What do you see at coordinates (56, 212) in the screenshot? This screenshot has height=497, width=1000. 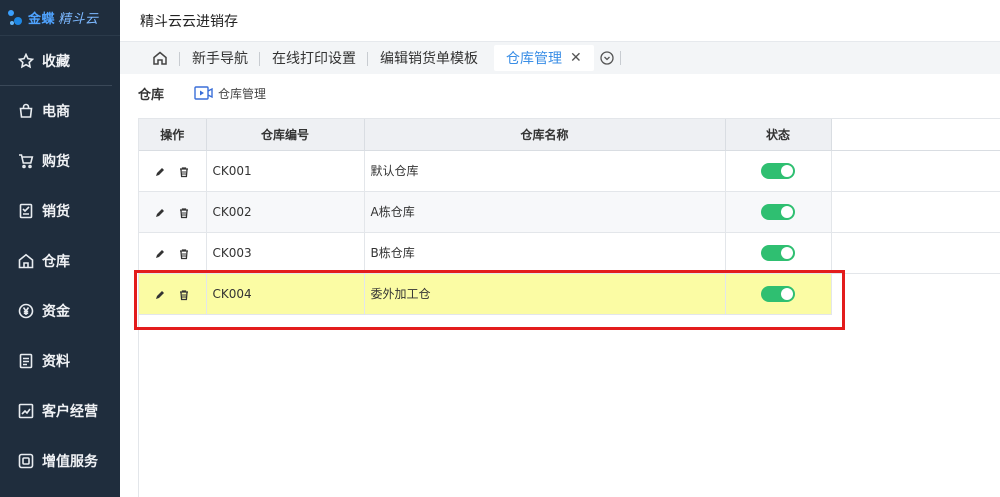 I see `sidebar-item-label: 销货` at bounding box center [56, 212].